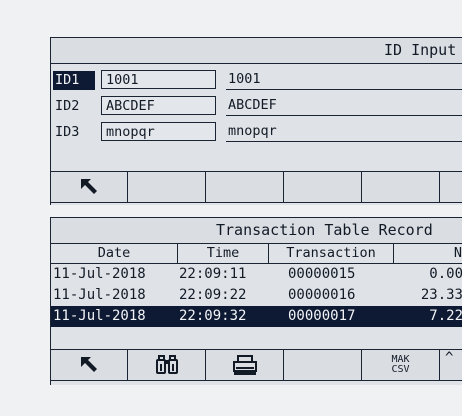  I want to click on binoculars-icon, so click(166, 364).